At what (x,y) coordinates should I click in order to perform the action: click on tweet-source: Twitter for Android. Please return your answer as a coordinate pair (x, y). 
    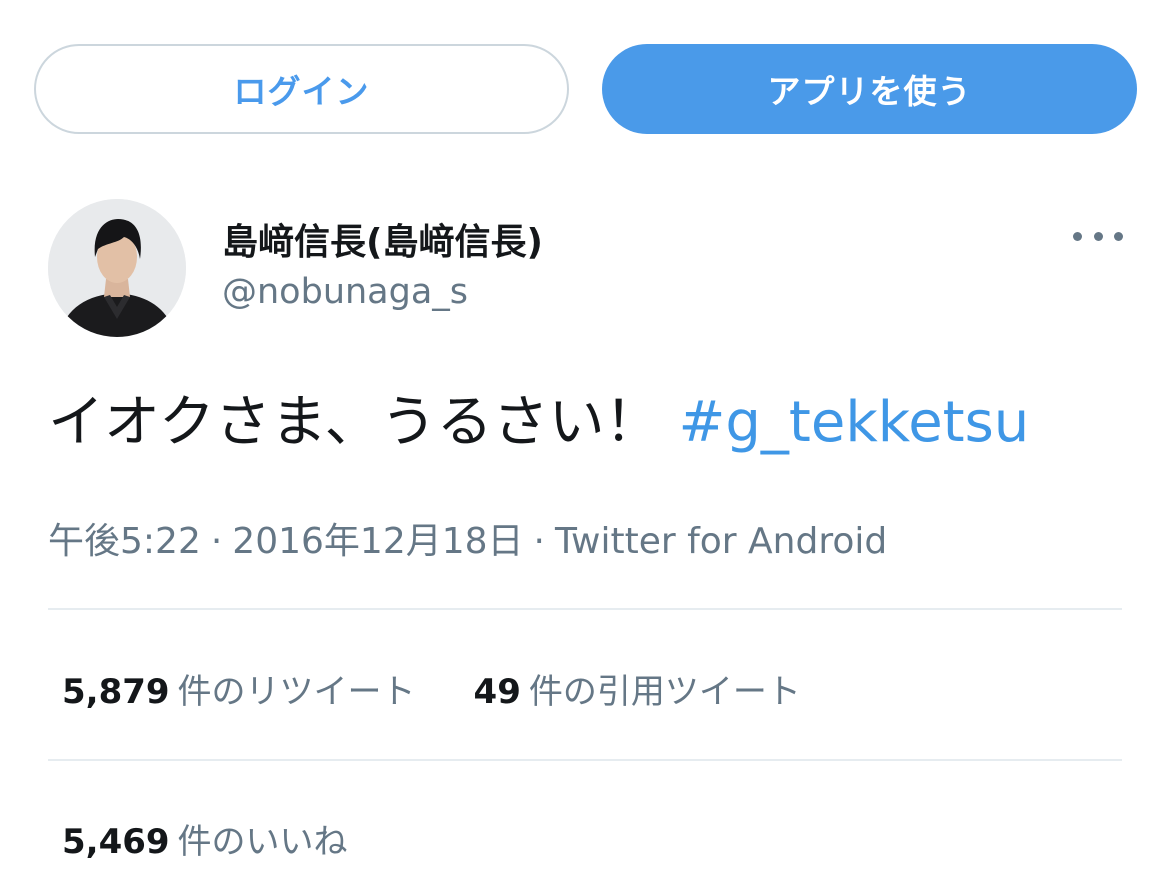
    Looking at the image, I should click on (721, 541).